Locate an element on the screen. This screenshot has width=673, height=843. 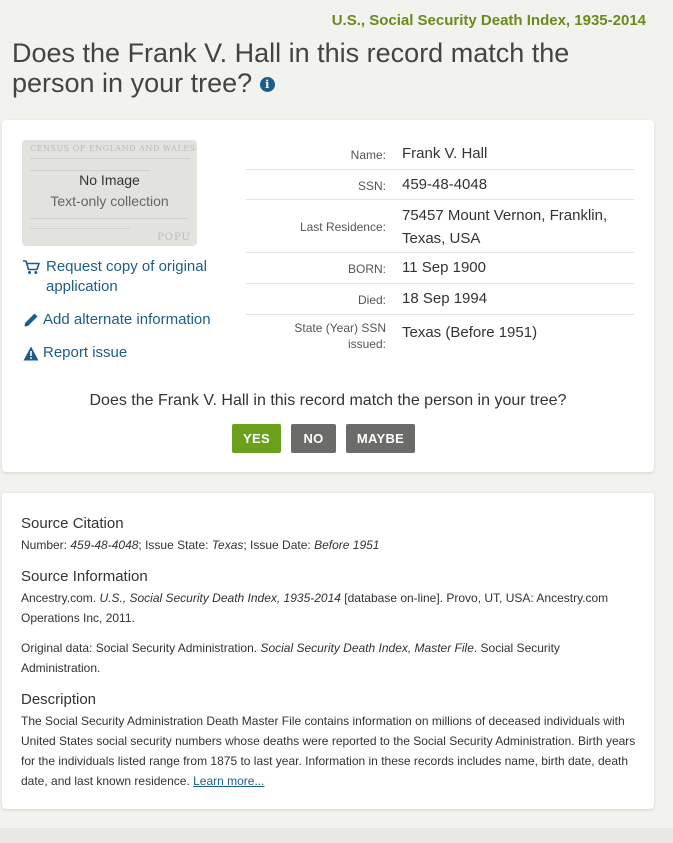
request-copy-link: Request copy of original application is located at coordinates (118, 277).